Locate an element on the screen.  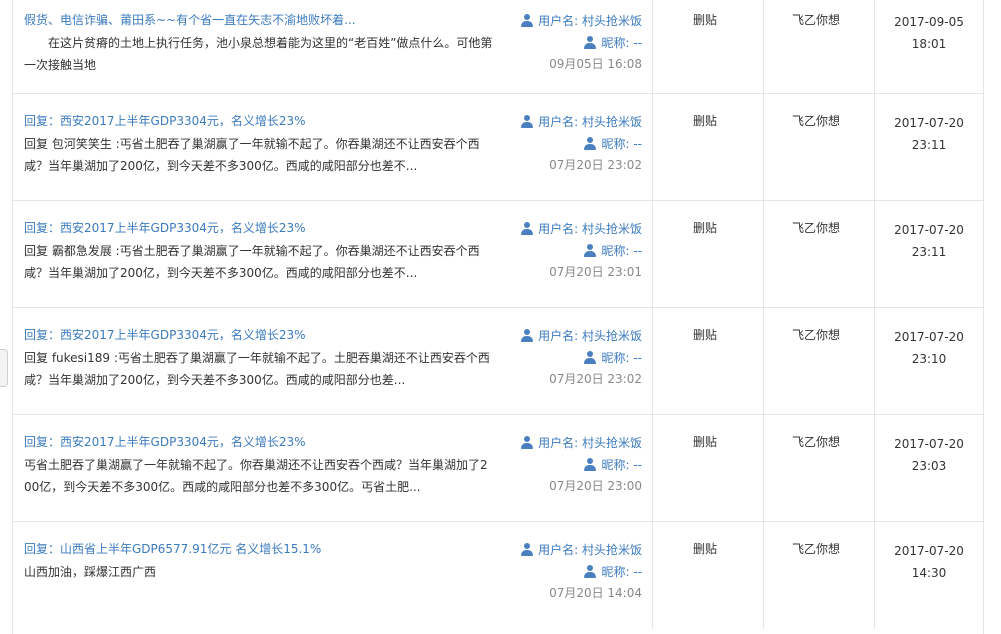
reply-time: 07月20日 14:04 is located at coordinates (595, 593).